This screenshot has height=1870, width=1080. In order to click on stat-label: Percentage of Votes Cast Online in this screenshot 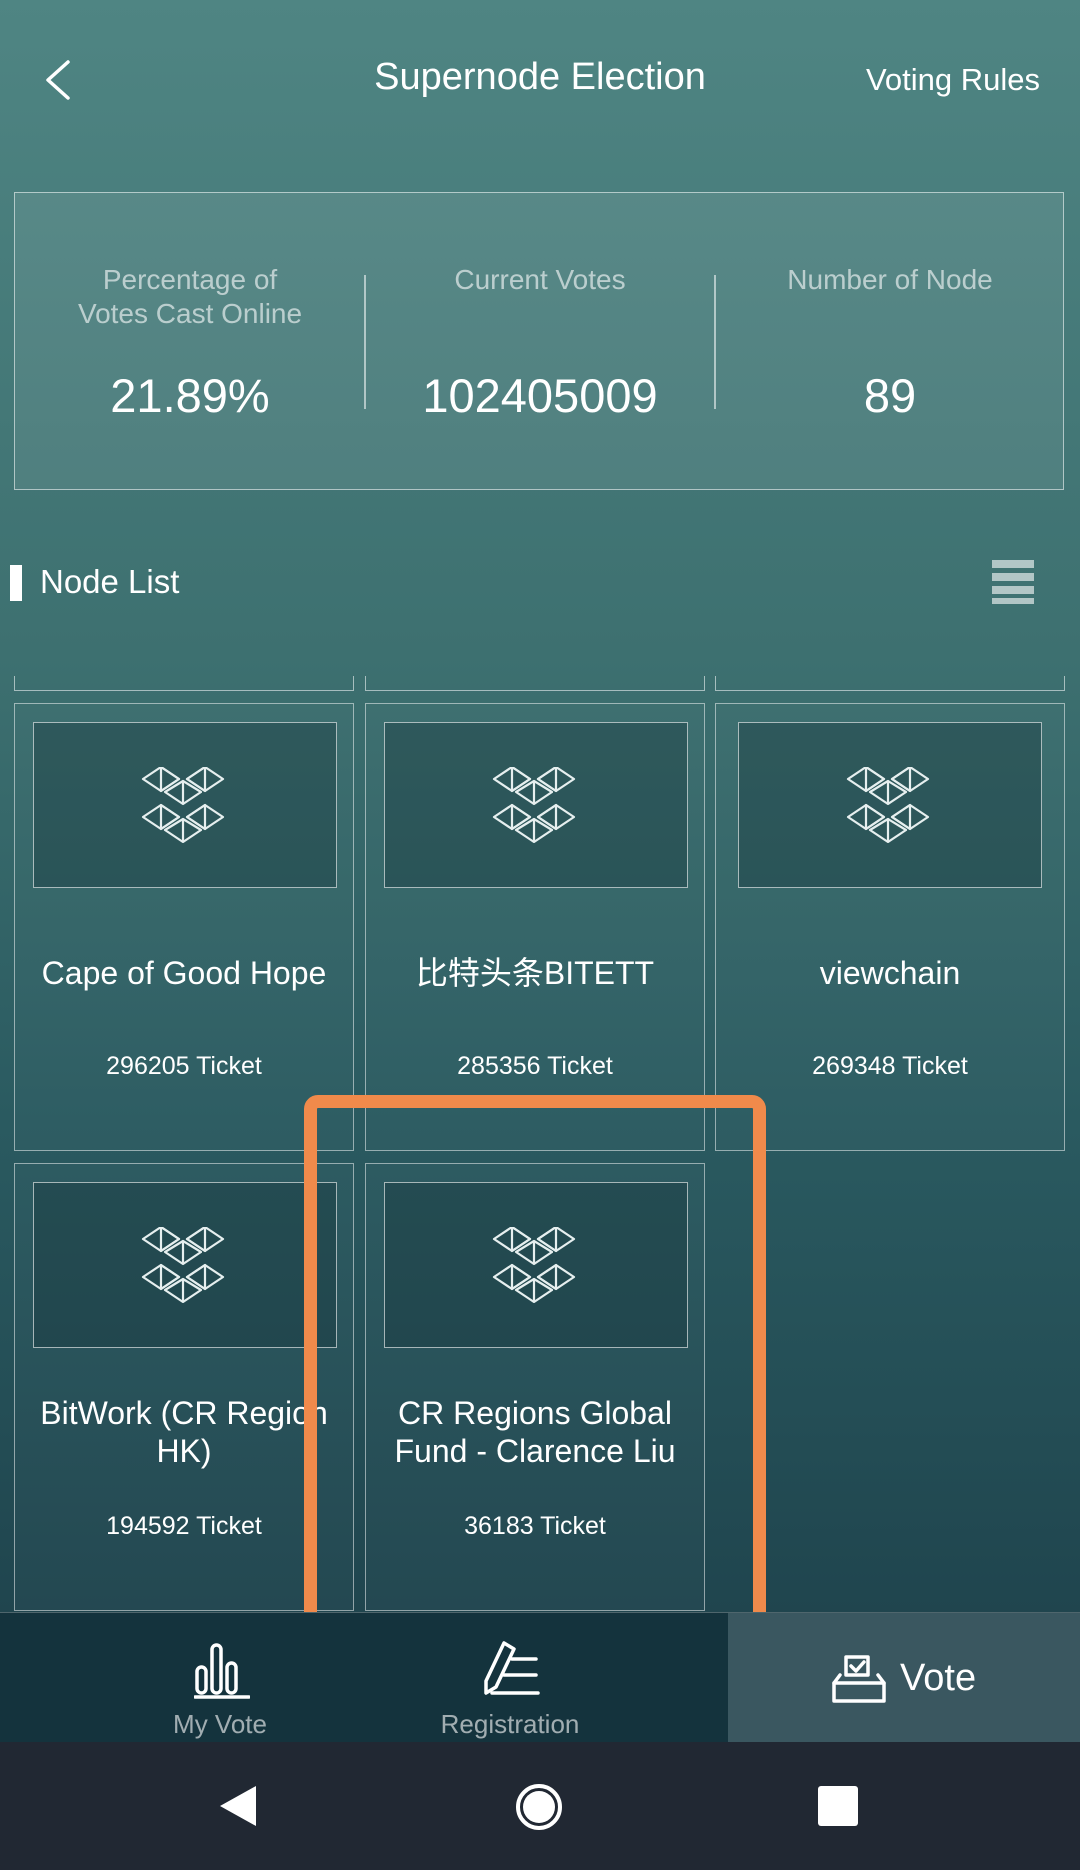, I will do `click(190, 296)`.